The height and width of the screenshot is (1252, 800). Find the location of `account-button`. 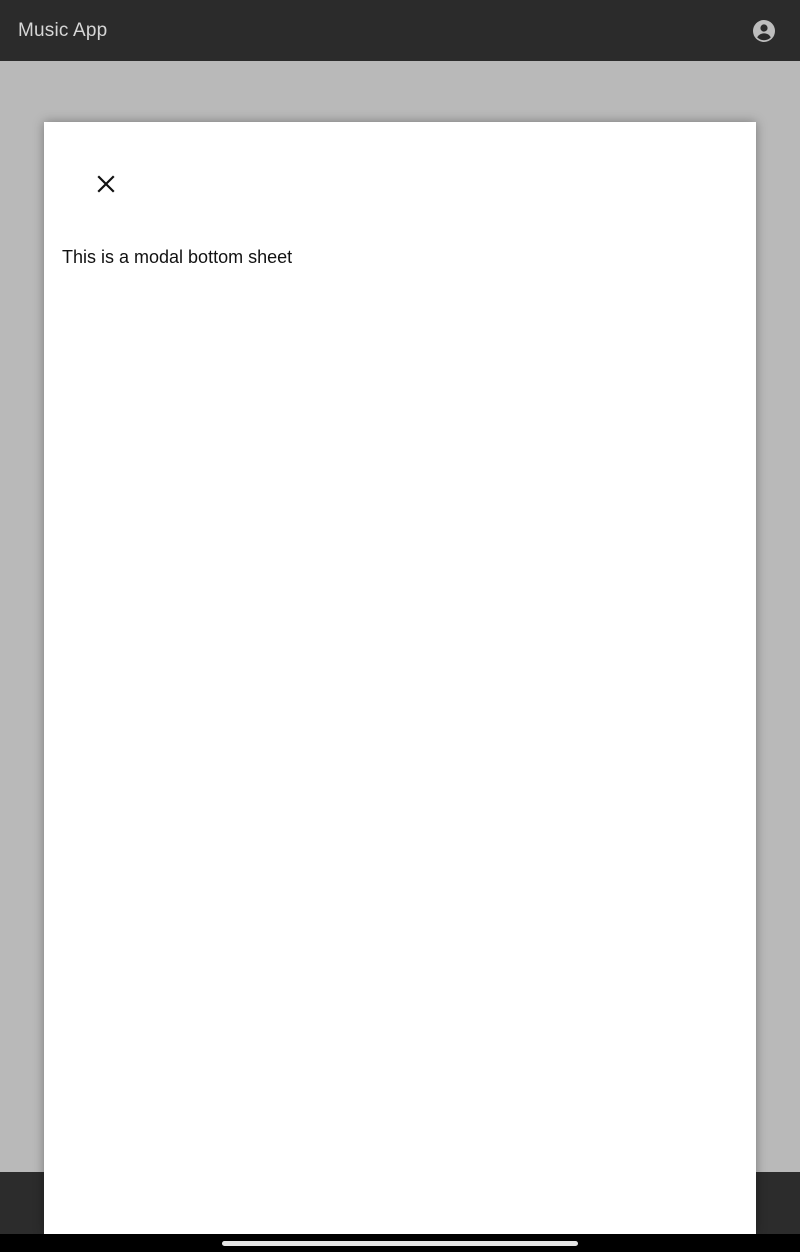

account-button is located at coordinates (764, 31).